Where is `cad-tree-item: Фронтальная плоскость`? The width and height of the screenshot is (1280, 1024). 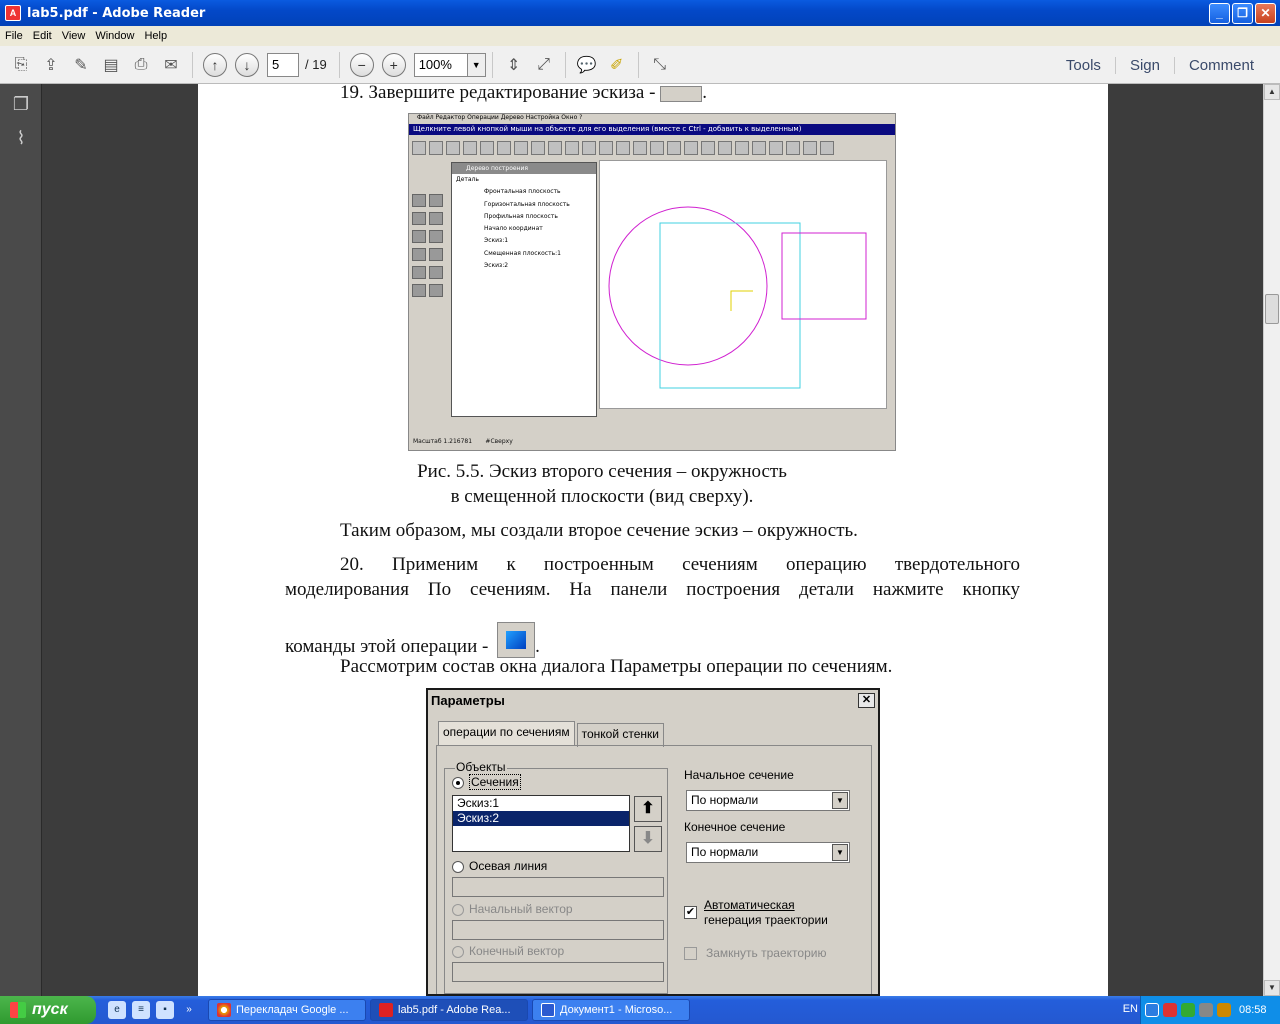
cad-tree-item: Фронтальная плоскость is located at coordinates (522, 192).